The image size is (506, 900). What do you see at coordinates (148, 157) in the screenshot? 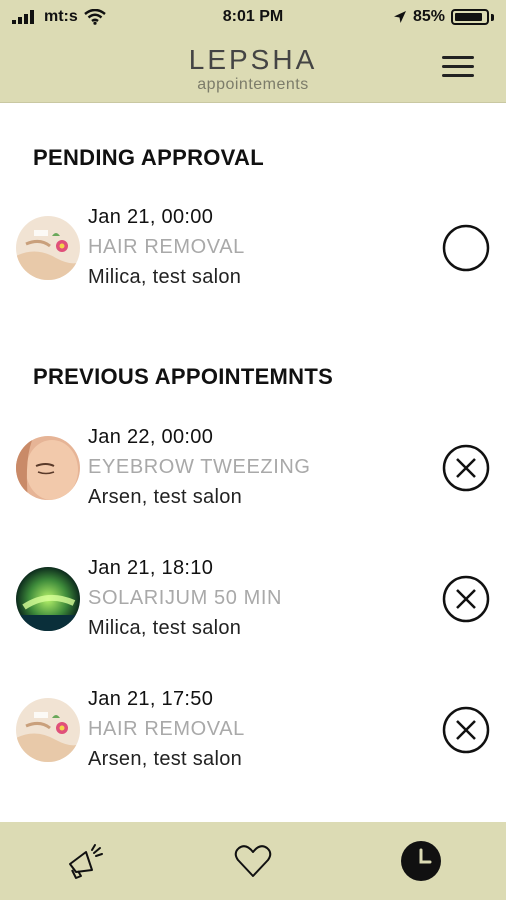
I see `pending-section-title: PENDING APPROVAL` at bounding box center [148, 157].